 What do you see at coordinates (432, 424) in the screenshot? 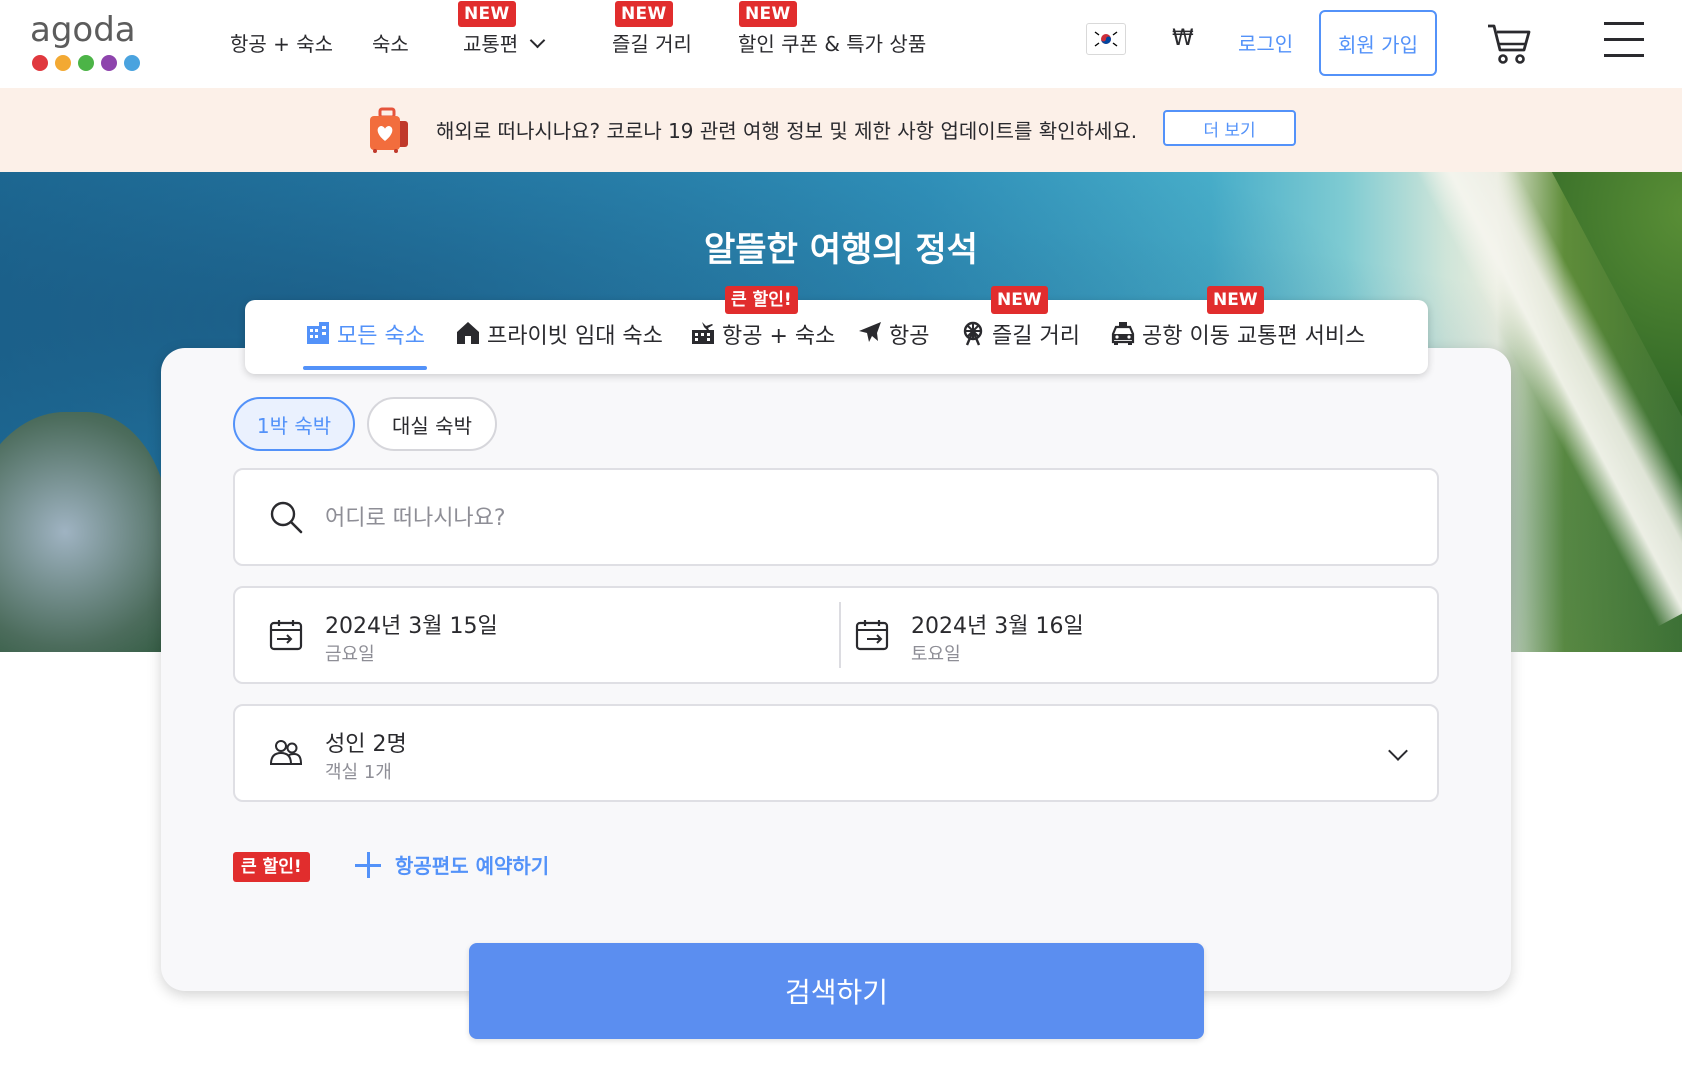
I see `day-use-stay-pill: 대실 숙박` at bounding box center [432, 424].